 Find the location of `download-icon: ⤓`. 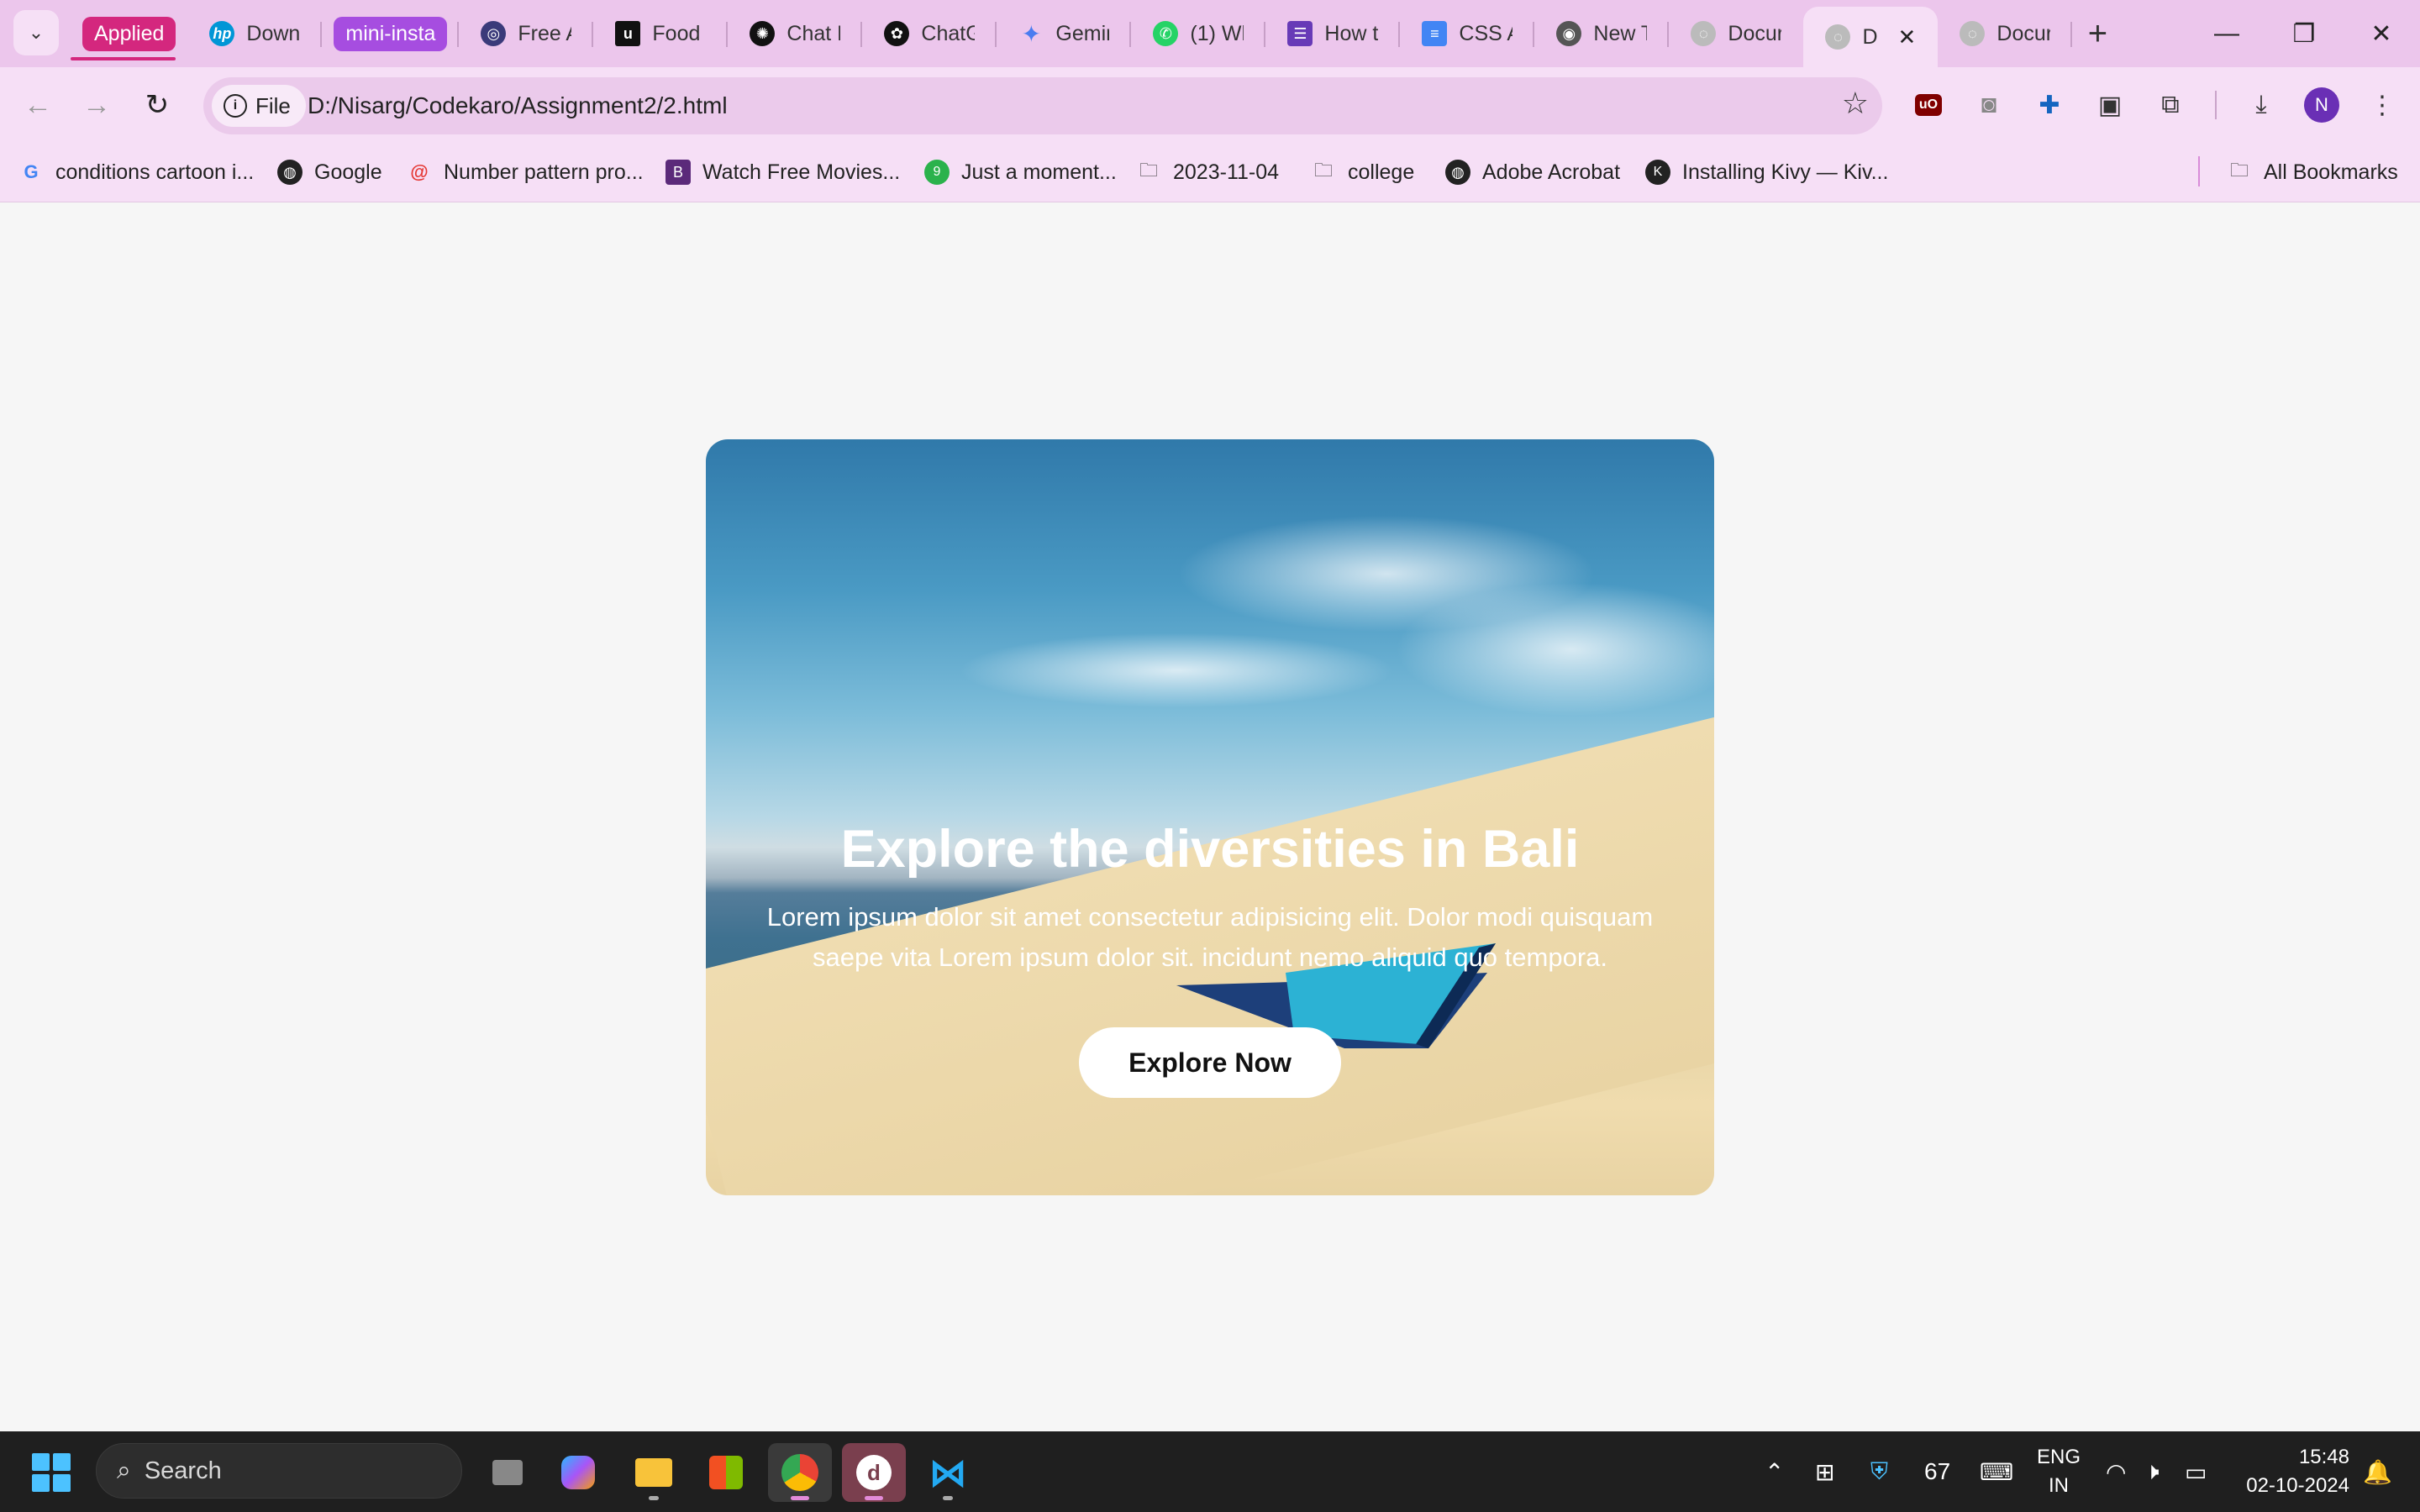

download-icon: ⤓ is located at coordinates (2262, 105).